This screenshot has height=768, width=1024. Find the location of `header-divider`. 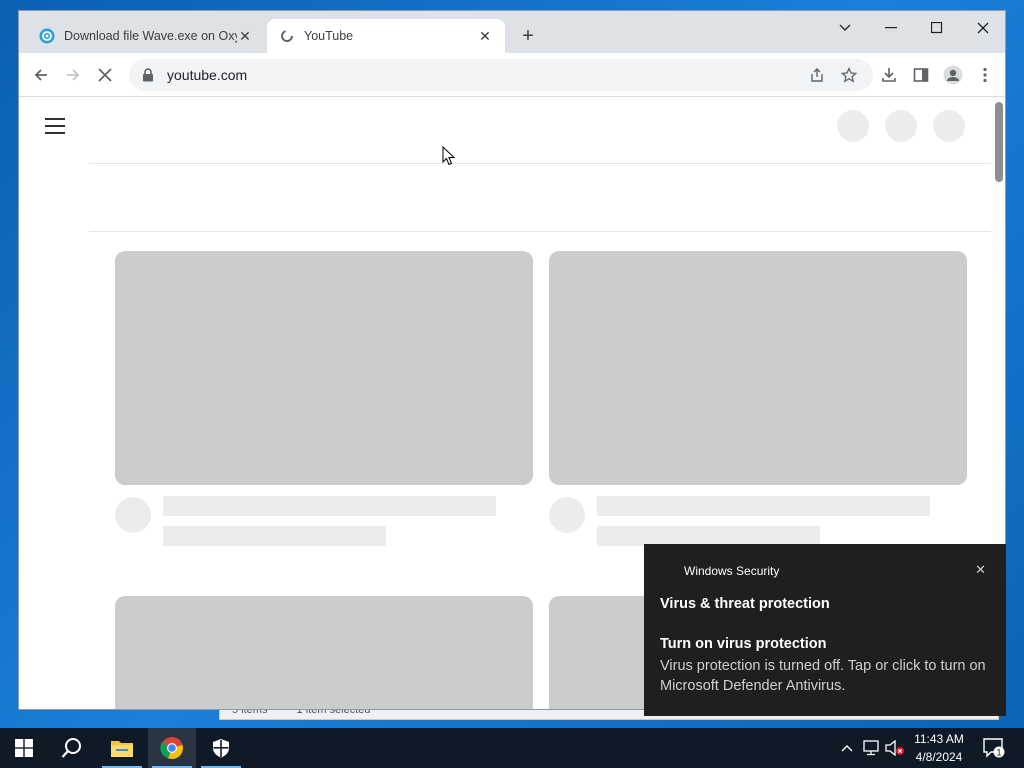

header-divider is located at coordinates (540, 163).